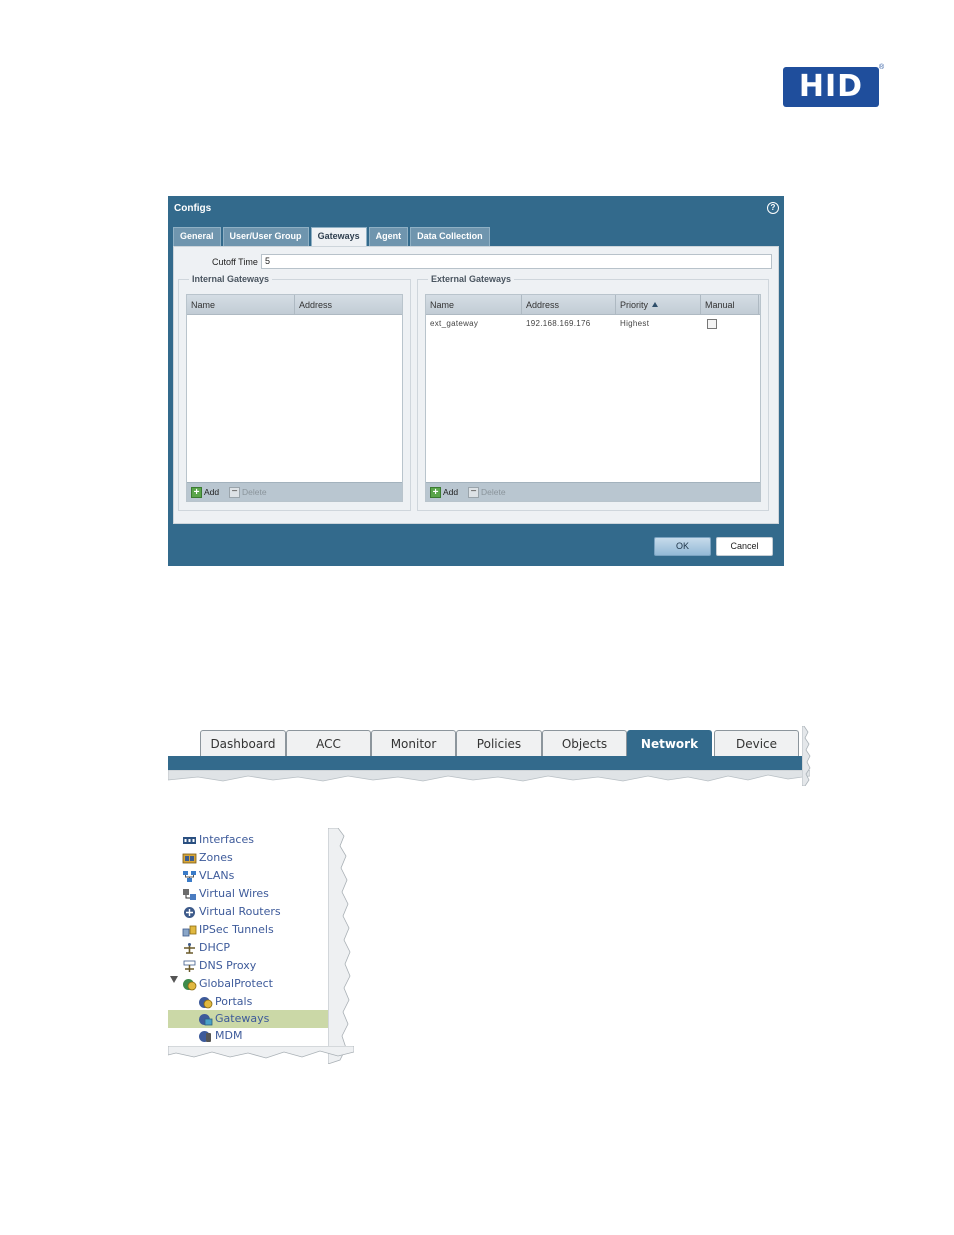 This screenshot has width=954, height=1235. I want to click on ok-button: OK, so click(682, 546).